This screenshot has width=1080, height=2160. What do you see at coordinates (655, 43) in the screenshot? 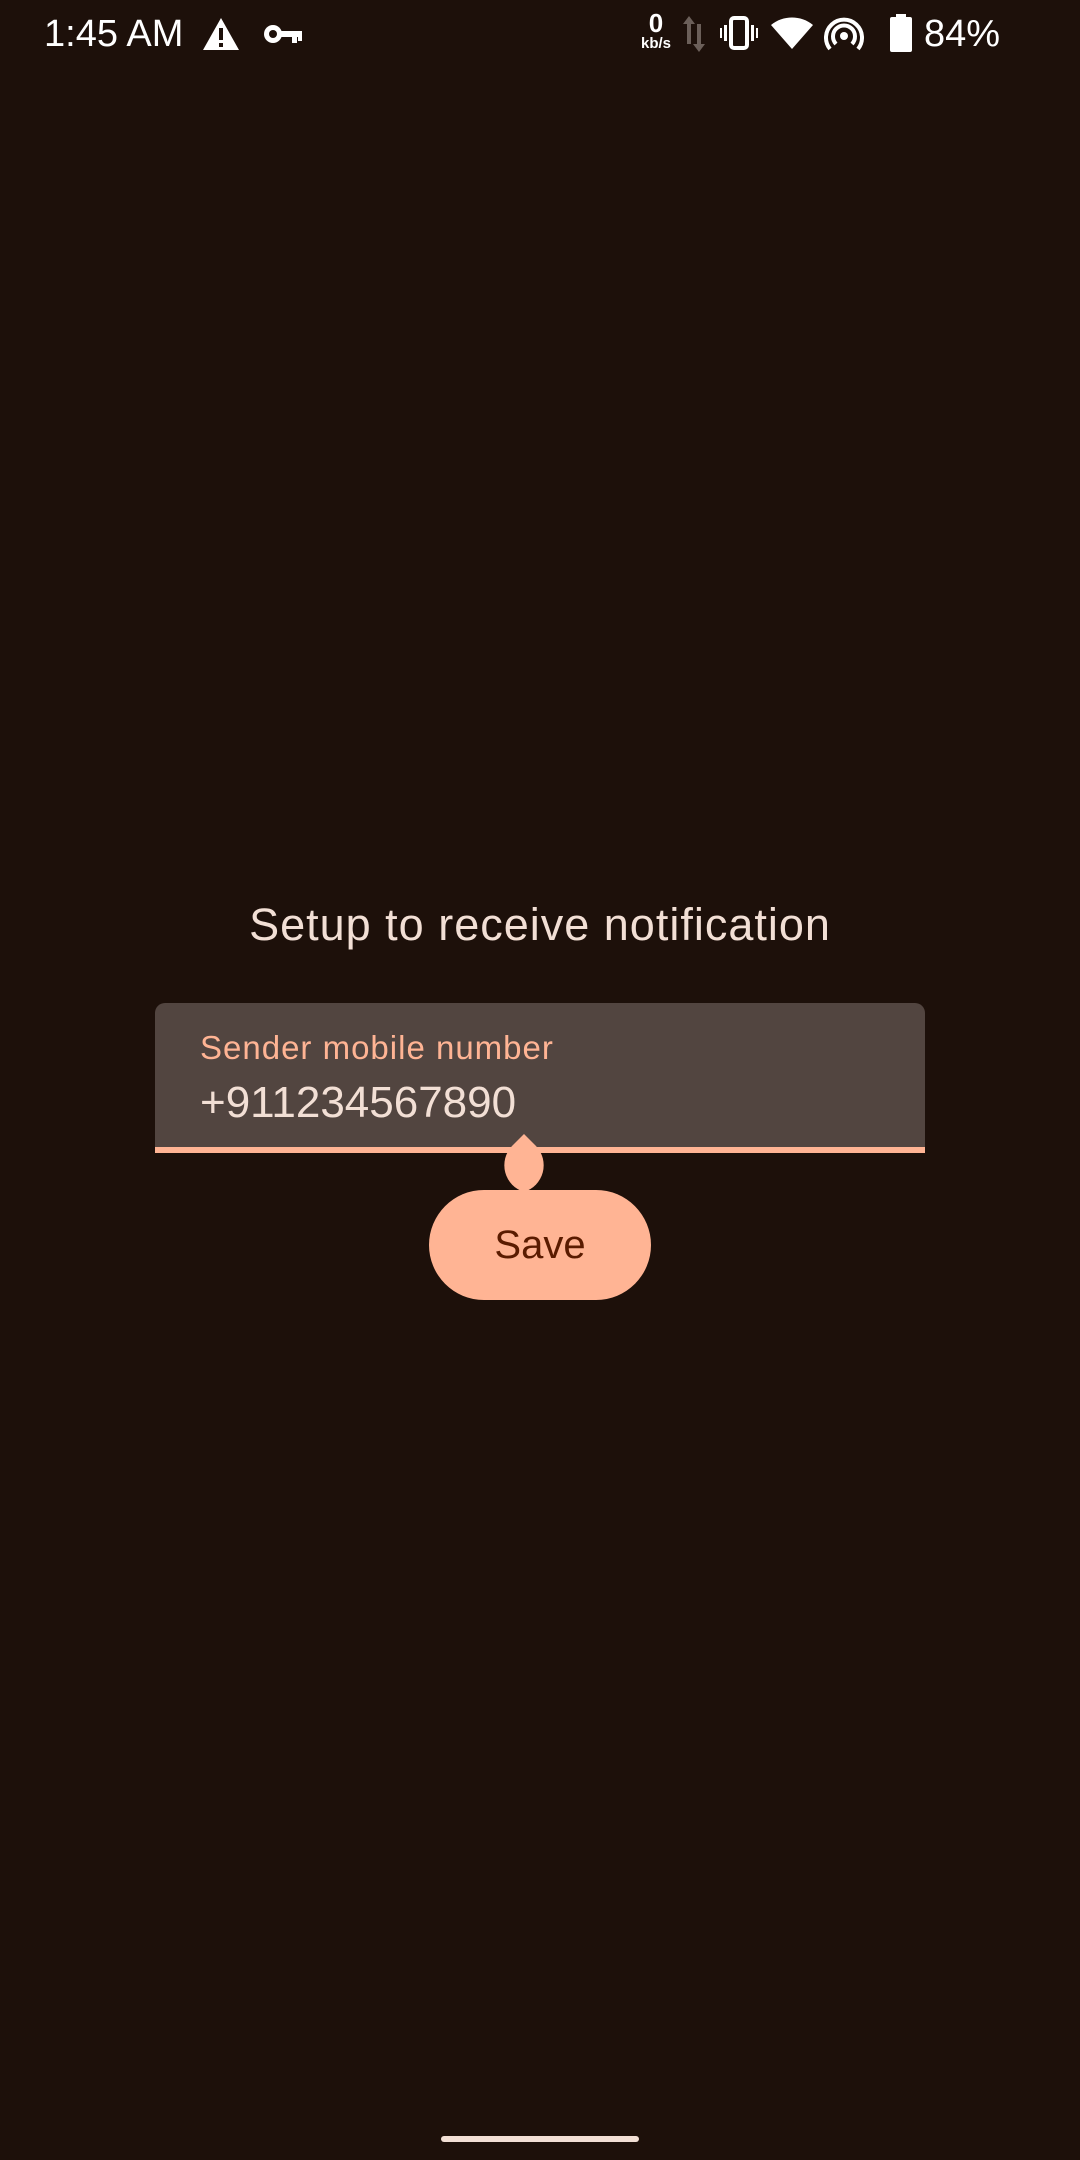
I see `network-speed-unit: kb/s` at bounding box center [655, 43].